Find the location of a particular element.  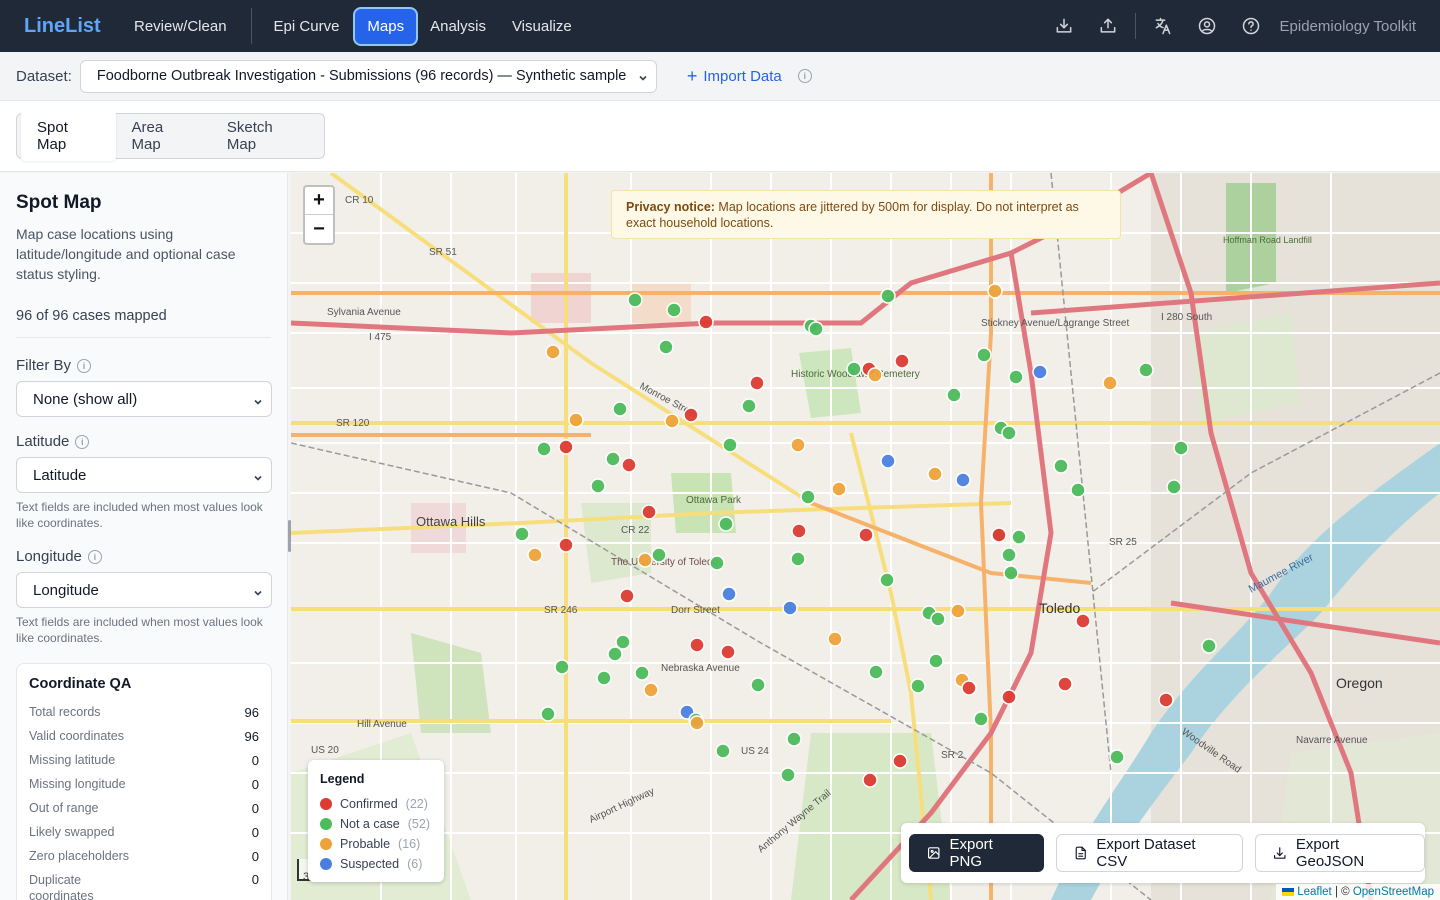

upload-icon is located at coordinates (1108, 26).